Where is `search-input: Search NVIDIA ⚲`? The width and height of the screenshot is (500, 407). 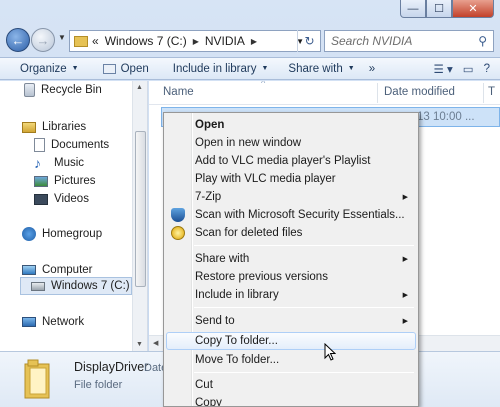 search-input: Search NVIDIA ⚲ is located at coordinates (409, 41).